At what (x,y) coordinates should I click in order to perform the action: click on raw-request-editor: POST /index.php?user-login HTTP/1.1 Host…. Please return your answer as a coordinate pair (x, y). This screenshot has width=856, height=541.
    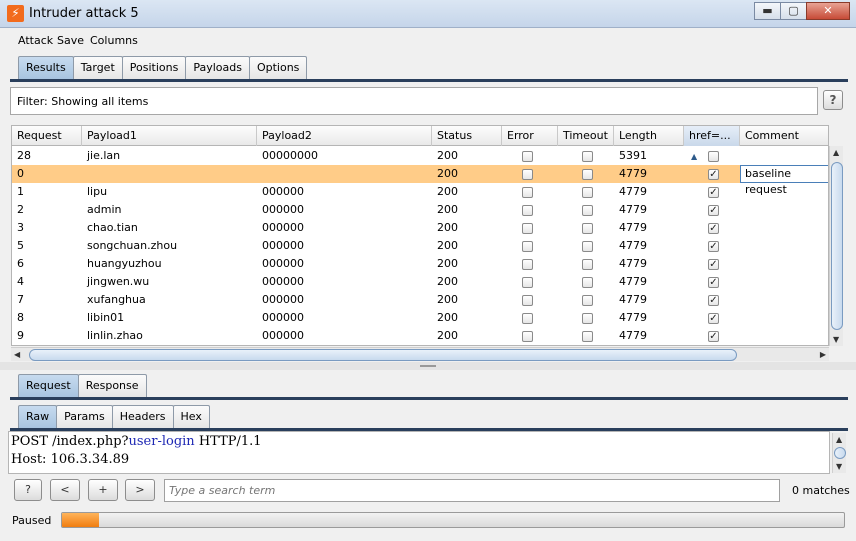
    Looking at the image, I should click on (419, 452).